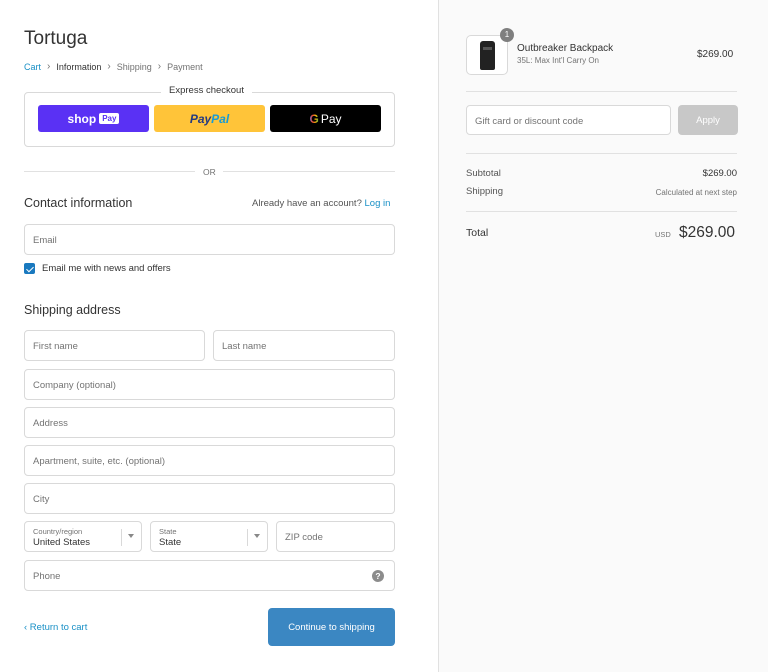 This screenshot has height=672, width=768. Describe the element at coordinates (55, 627) in the screenshot. I see `return-to-cart-link: ‹ Return to cart` at that location.